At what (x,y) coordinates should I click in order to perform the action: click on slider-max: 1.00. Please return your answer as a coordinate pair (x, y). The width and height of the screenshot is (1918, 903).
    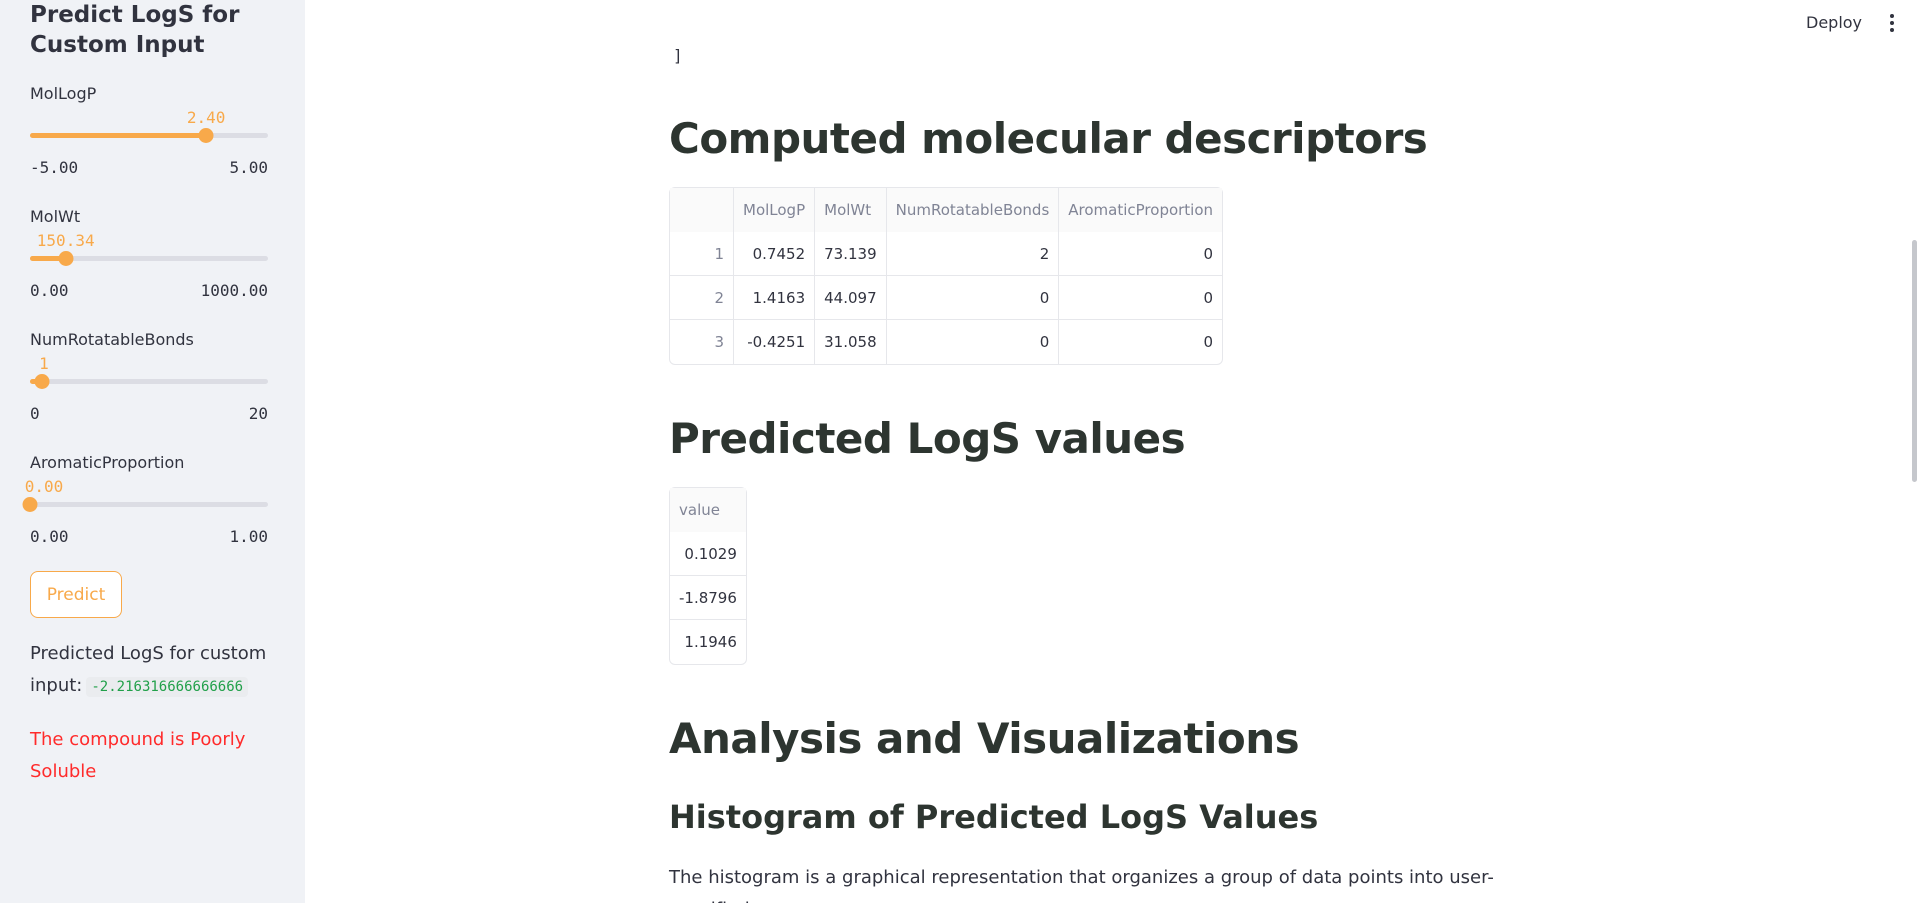
    Looking at the image, I should click on (248, 536).